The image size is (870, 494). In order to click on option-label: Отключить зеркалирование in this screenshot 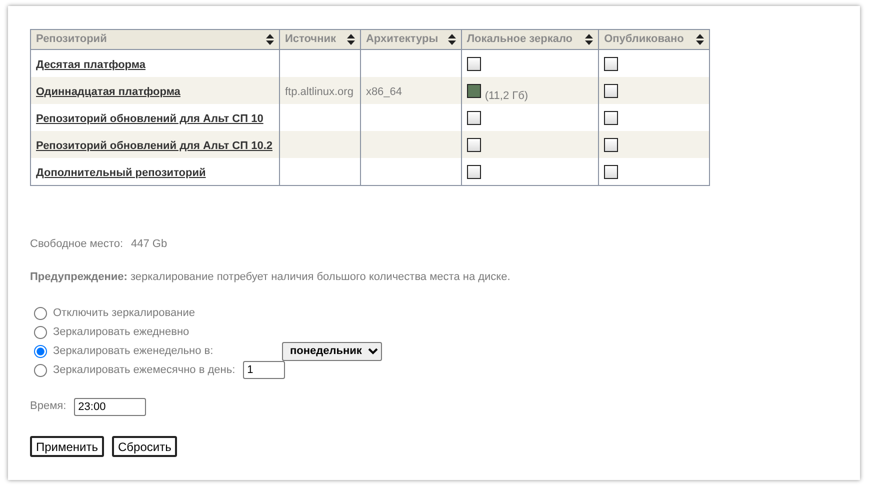, I will do `click(124, 313)`.